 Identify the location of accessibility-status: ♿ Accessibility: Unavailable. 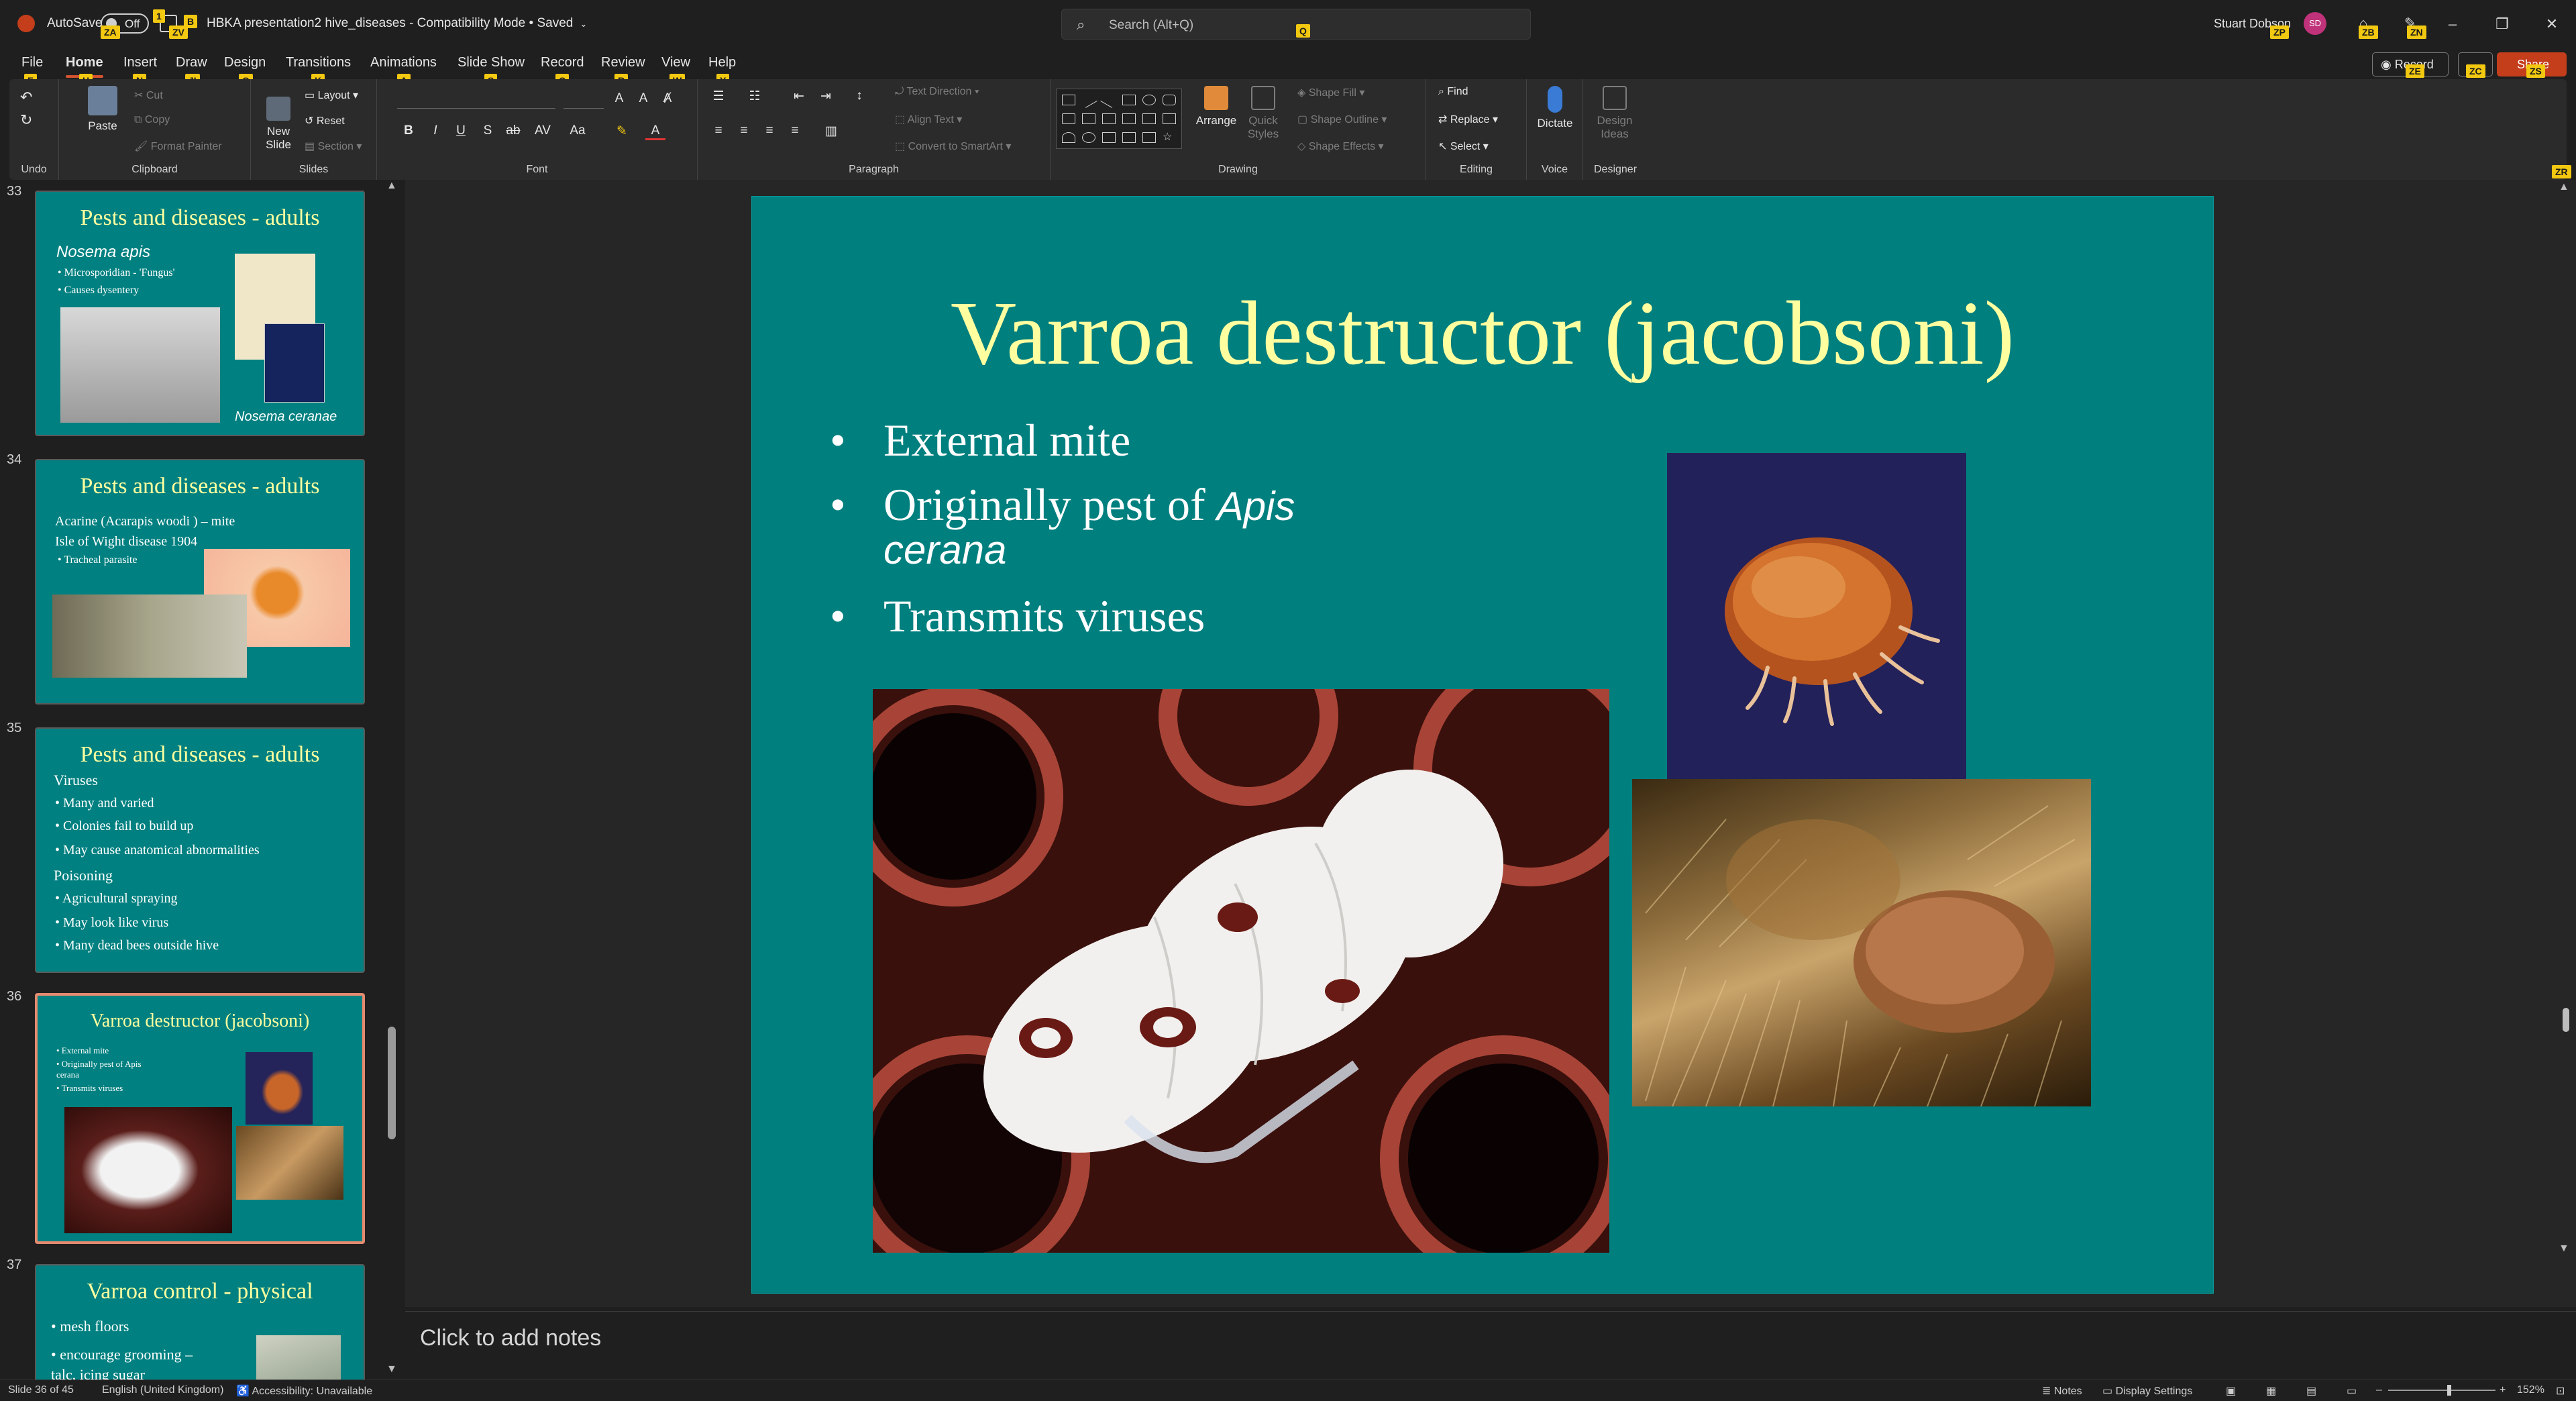
(304, 1391).